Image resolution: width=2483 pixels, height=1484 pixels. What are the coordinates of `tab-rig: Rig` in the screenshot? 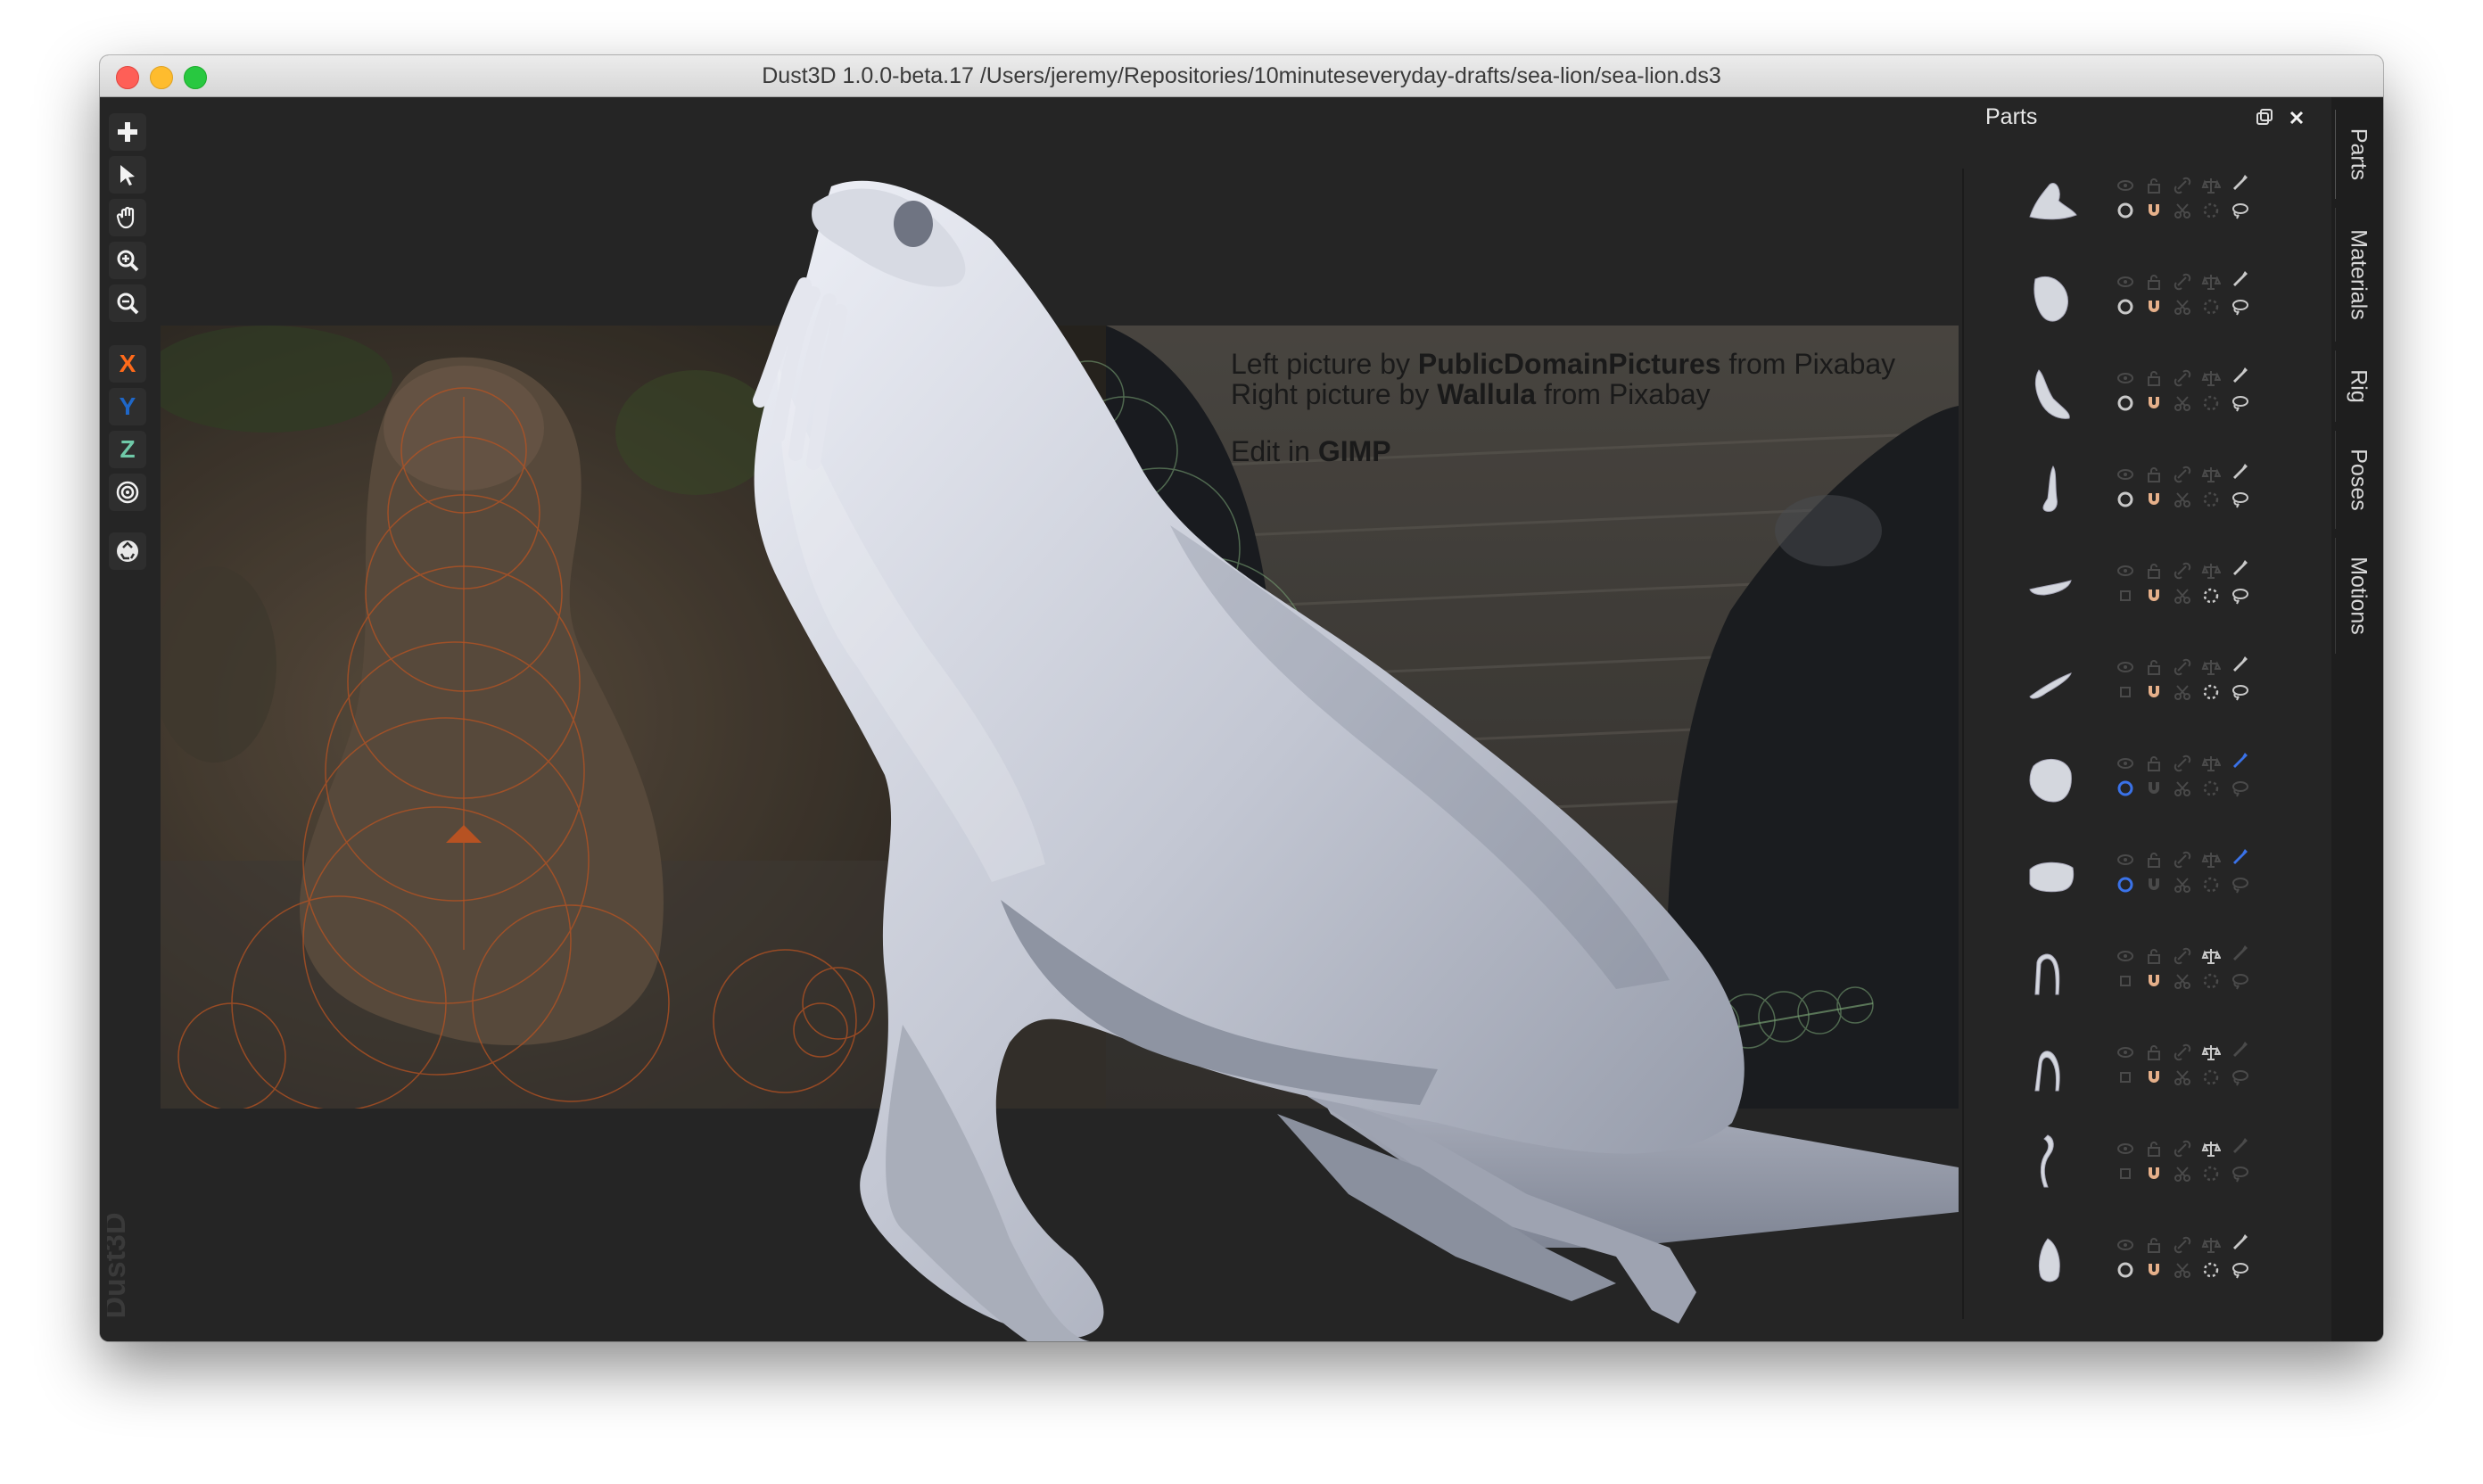 It's located at (2357, 386).